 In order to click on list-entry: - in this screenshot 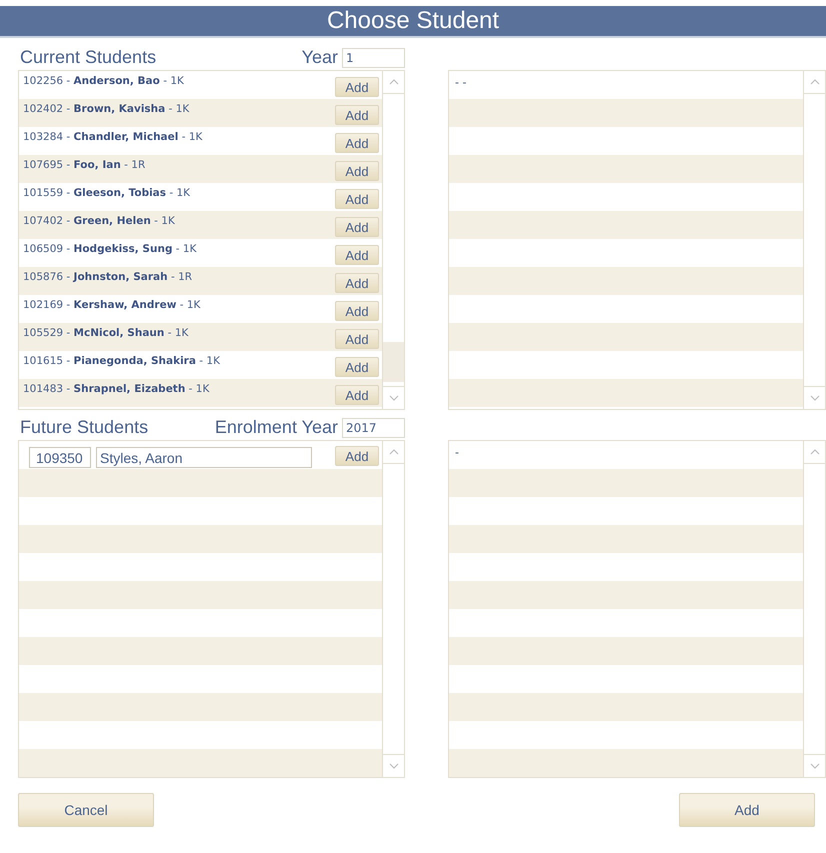, I will do `click(456, 453)`.